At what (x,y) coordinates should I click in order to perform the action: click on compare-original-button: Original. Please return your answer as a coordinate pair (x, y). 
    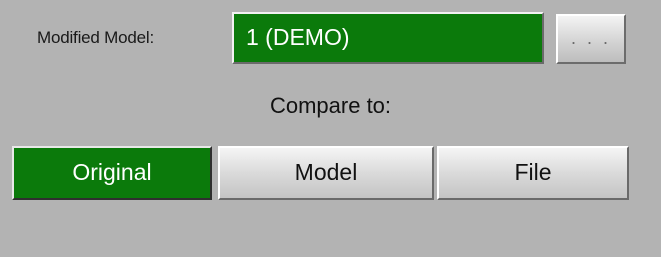
    Looking at the image, I should click on (112, 173).